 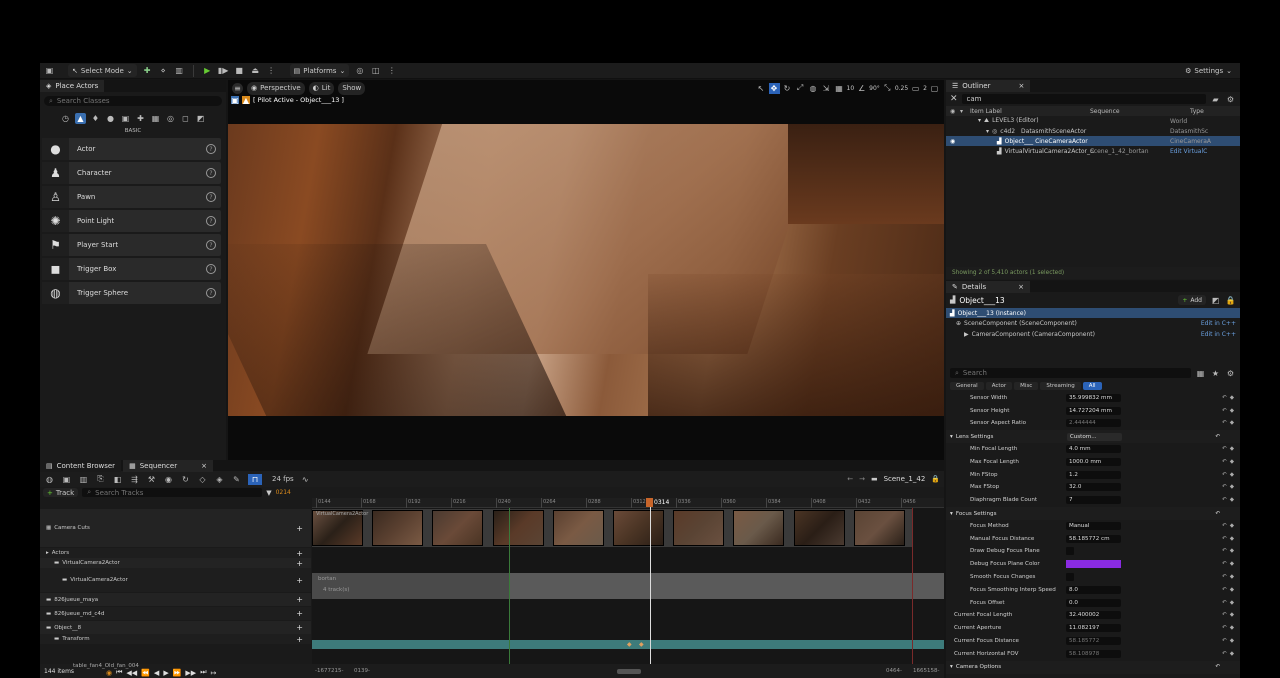 What do you see at coordinates (175, 599) in the screenshot?
I see `track-row: ▬ 826jueue_maya +` at bounding box center [175, 599].